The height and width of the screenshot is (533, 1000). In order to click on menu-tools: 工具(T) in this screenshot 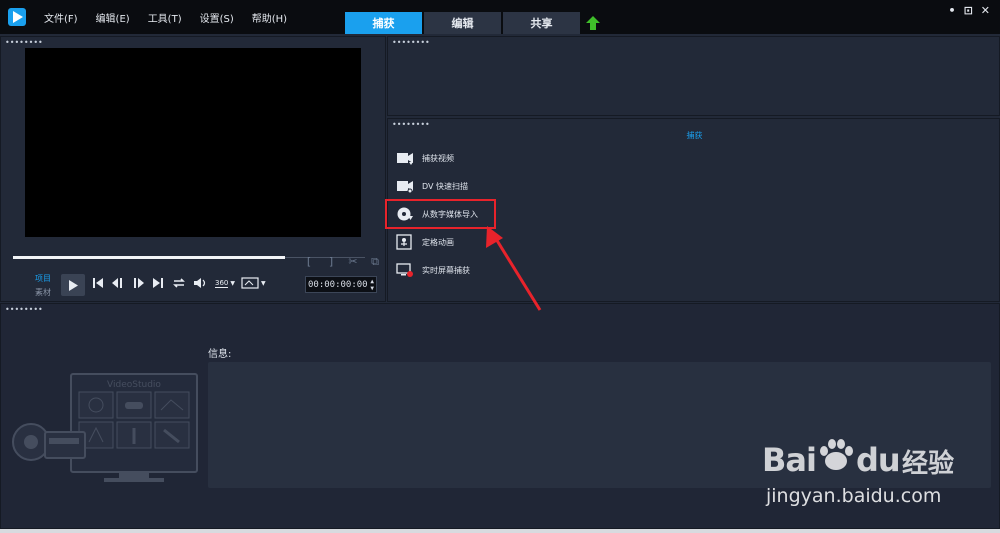, I will do `click(165, 17)`.